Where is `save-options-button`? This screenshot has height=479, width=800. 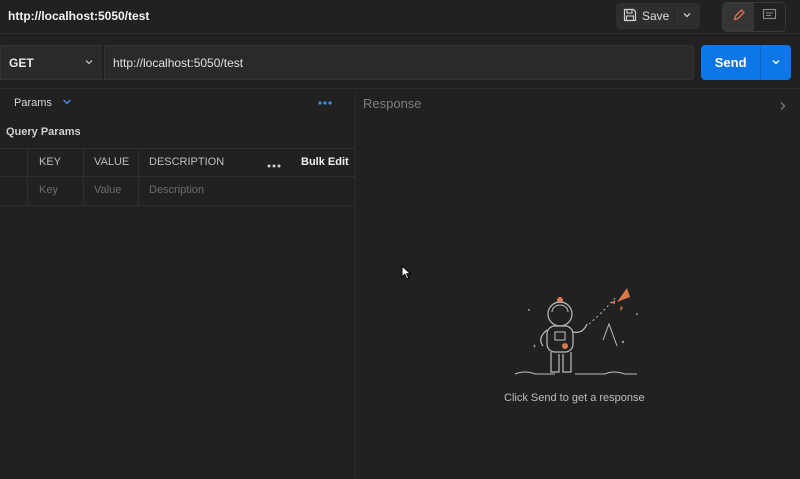
save-options-button is located at coordinates (686, 16).